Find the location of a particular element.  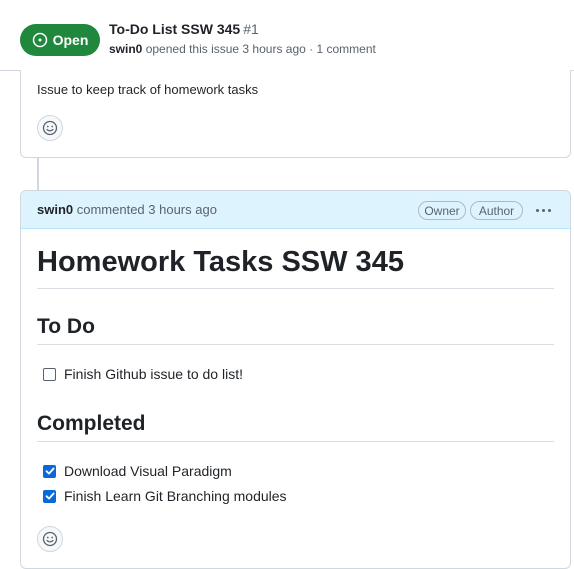

issue-title: To-Do List SSW 345 #1 is located at coordinates (184, 29).